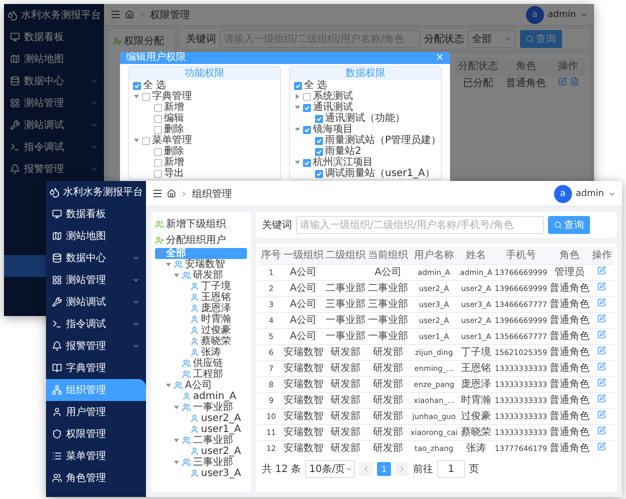 The width and height of the screenshot is (626, 499). I want to click on menu-item: 权限管理, so click(96, 434).